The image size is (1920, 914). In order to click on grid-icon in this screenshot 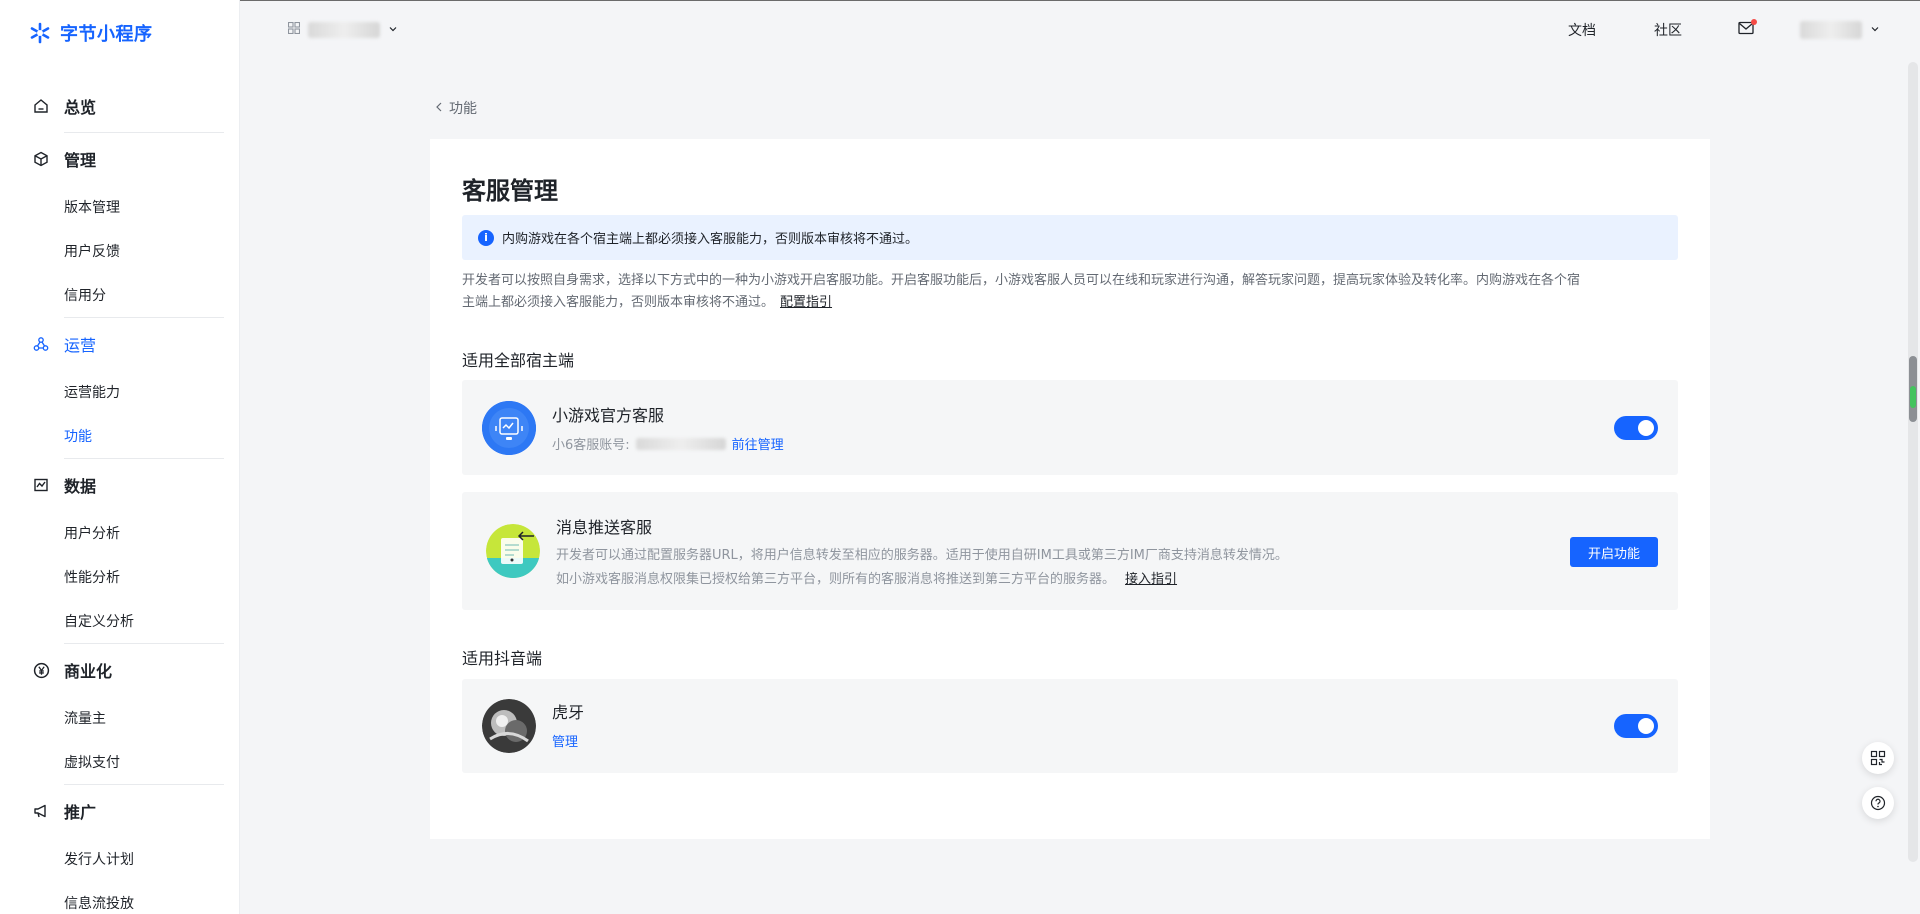, I will do `click(294, 29)`.